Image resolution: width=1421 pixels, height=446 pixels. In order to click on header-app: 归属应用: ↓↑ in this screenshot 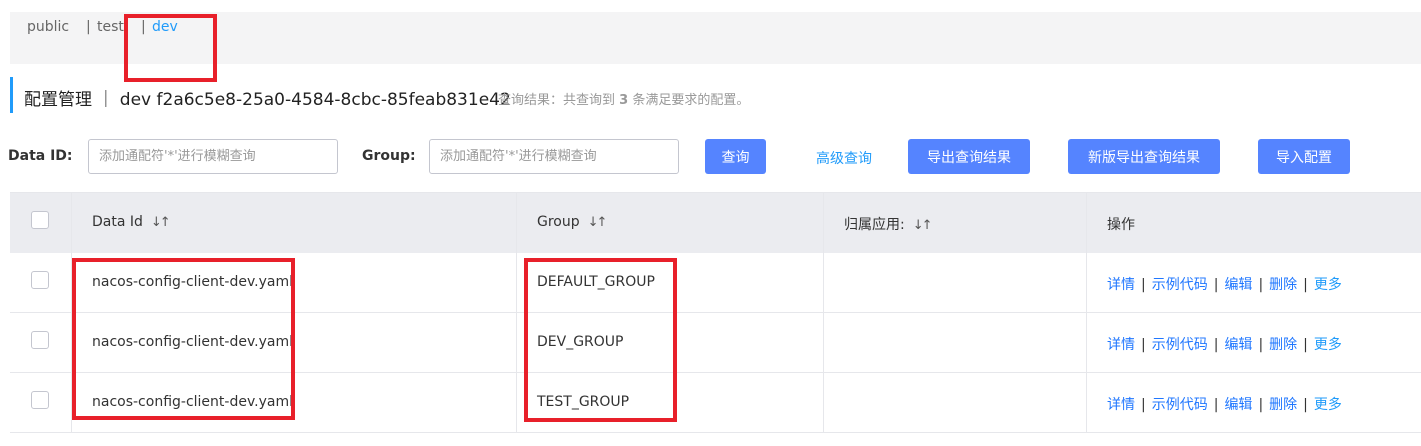, I will do `click(955, 223)`.